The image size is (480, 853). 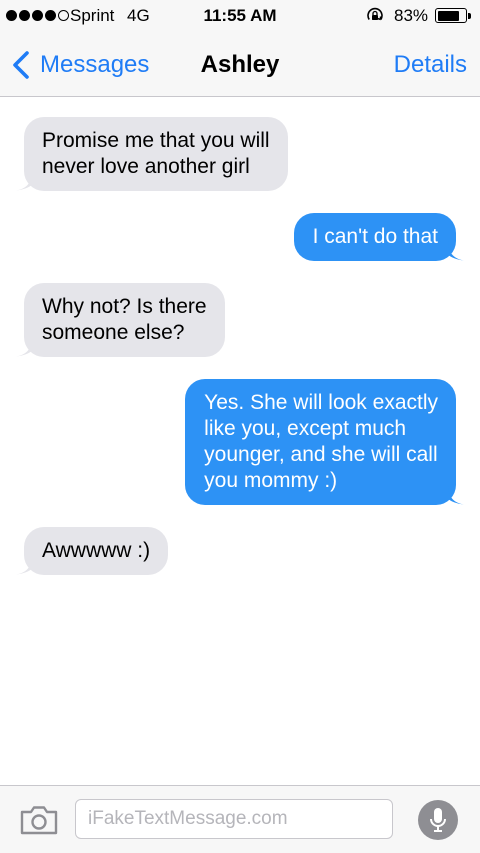 I want to click on microphone-button, so click(x=438, y=820).